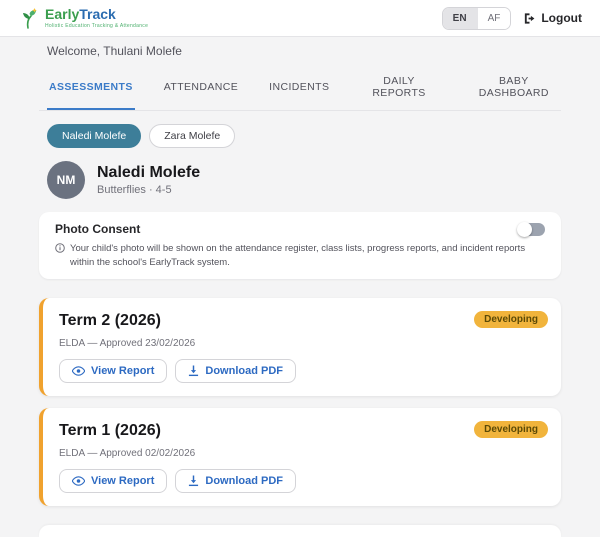 The image size is (600, 537). Describe the element at coordinates (300, 136) in the screenshot. I see `child-selector: Naledi Molefe Zara Molefe` at that location.